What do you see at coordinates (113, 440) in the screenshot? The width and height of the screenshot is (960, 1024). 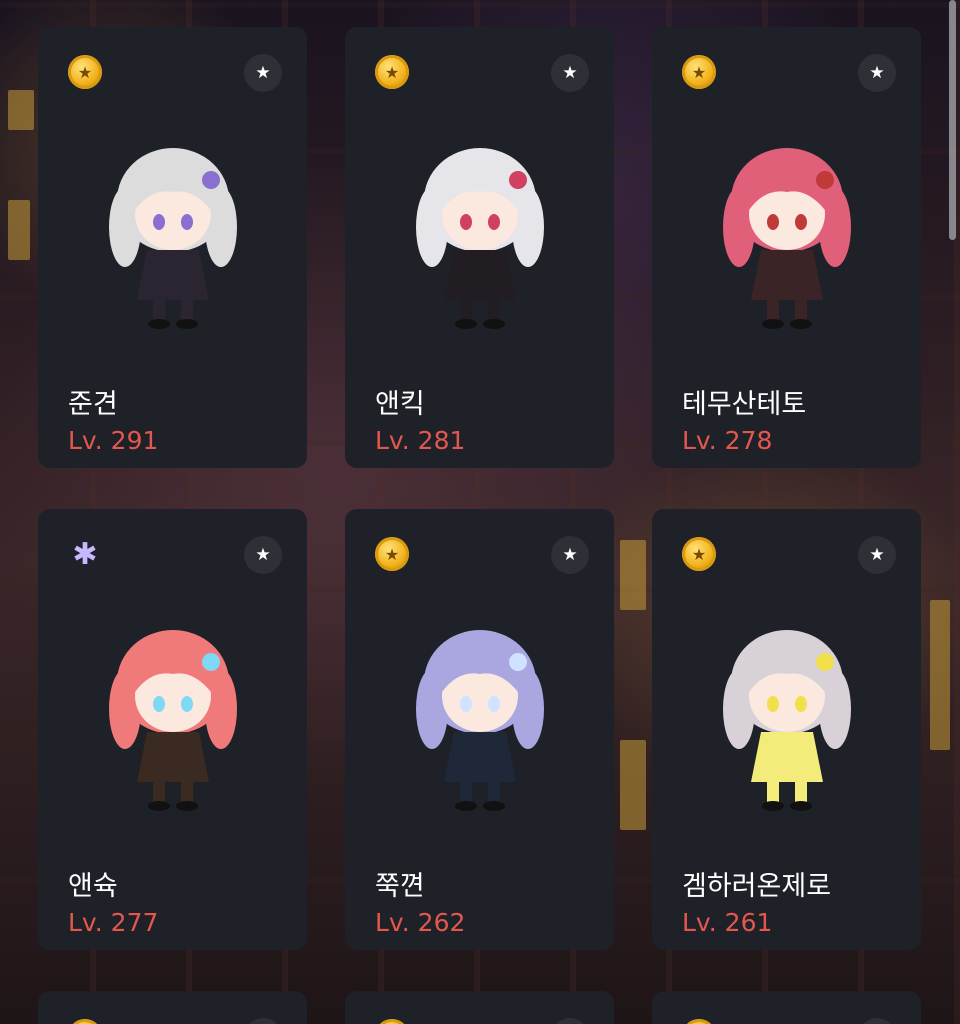 I see `character-level: Lv. 291` at bounding box center [113, 440].